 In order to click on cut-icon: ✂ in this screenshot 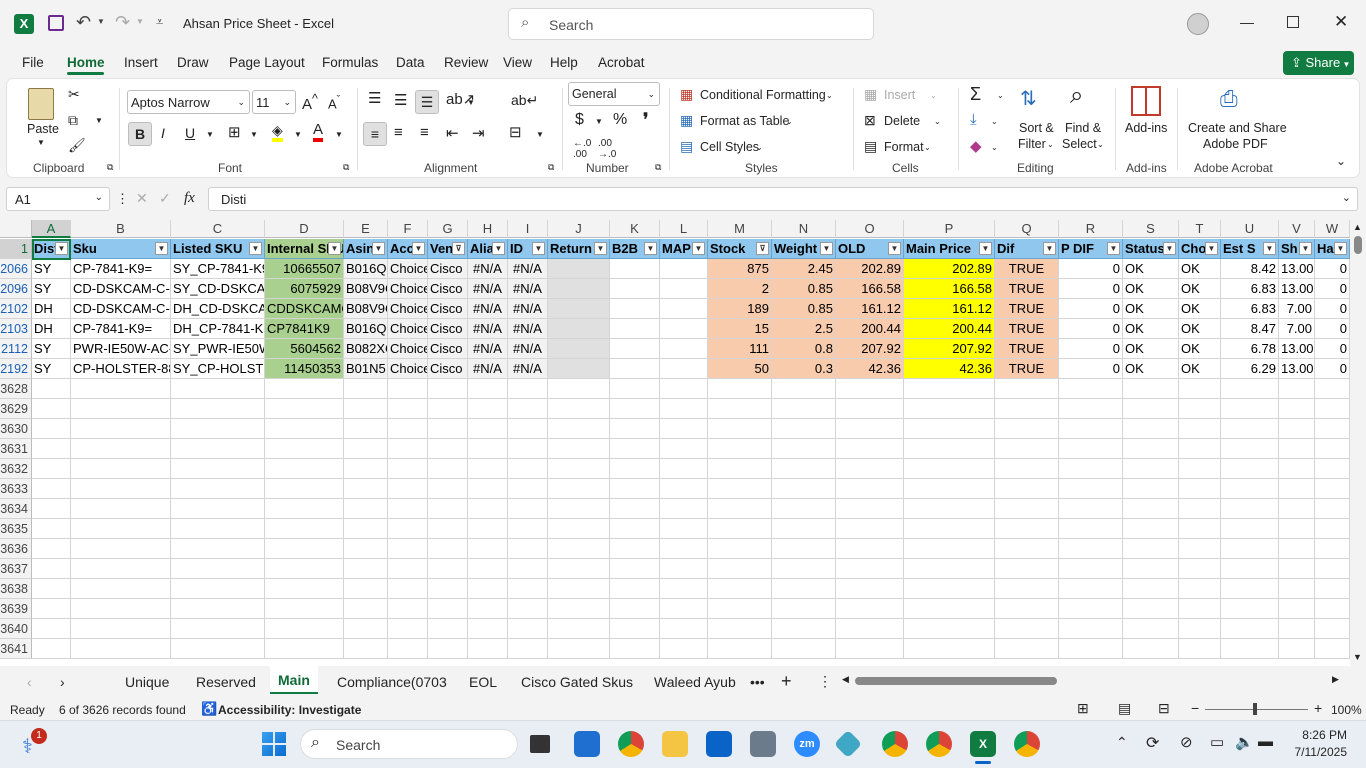, I will do `click(74, 94)`.